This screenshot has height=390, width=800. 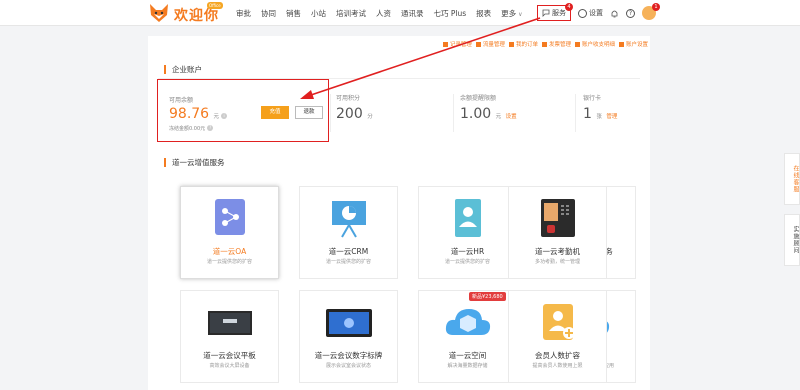 I want to click on bankcard-unit: 张, so click(x=599, y=117).